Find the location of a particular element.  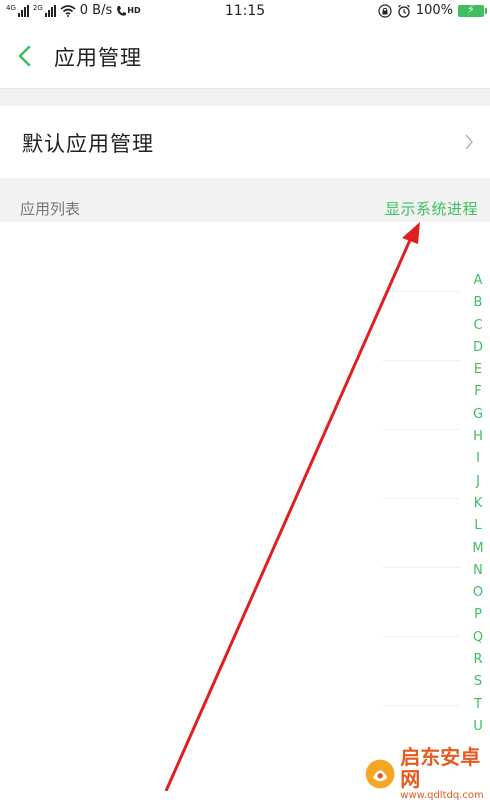

alpha-index-letter: R is located at coordinates (477, 660).